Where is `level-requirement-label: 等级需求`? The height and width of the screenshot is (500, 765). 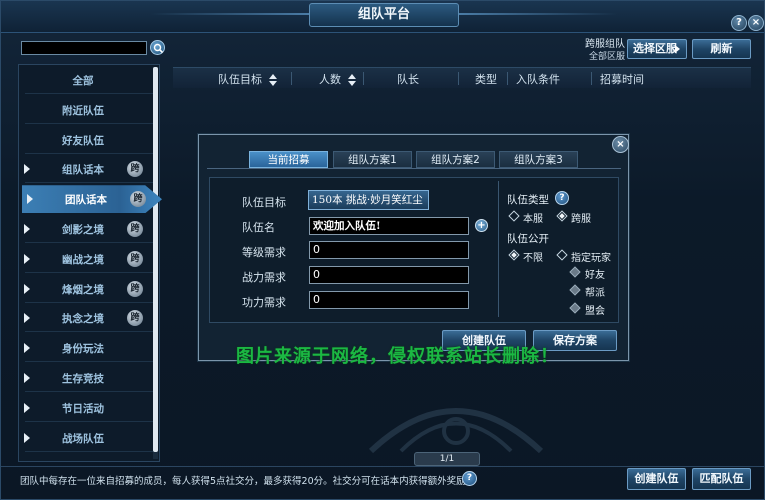 level-requirement-label: 等级需求 is located at coordinates (264, 252).